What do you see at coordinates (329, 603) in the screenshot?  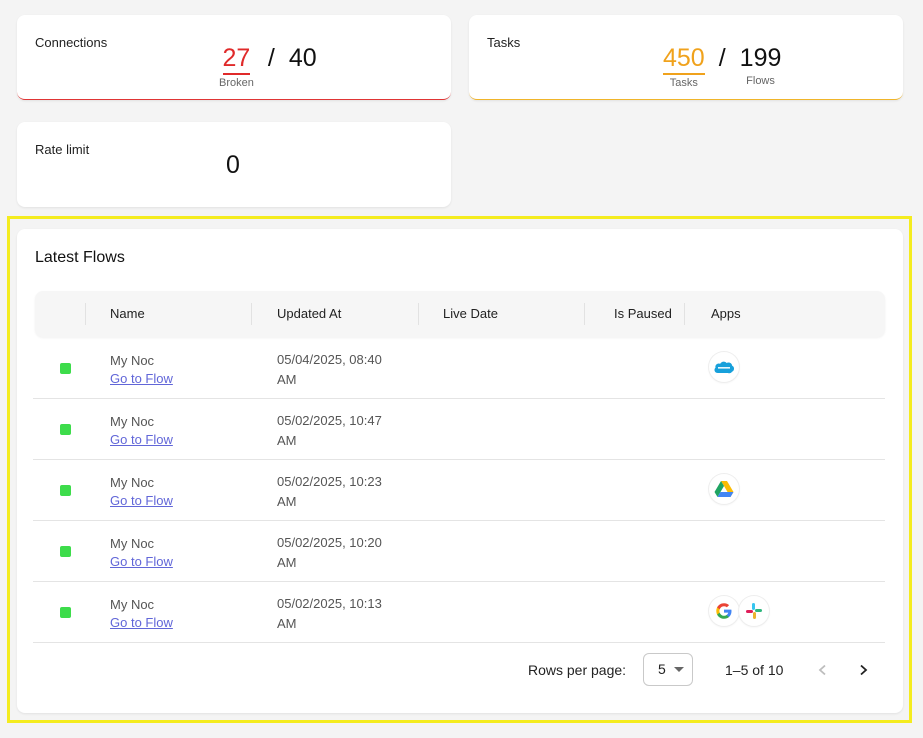 I see `updated-at-date: 05/02/2025, 10:13` at bounding box center [329, 603].